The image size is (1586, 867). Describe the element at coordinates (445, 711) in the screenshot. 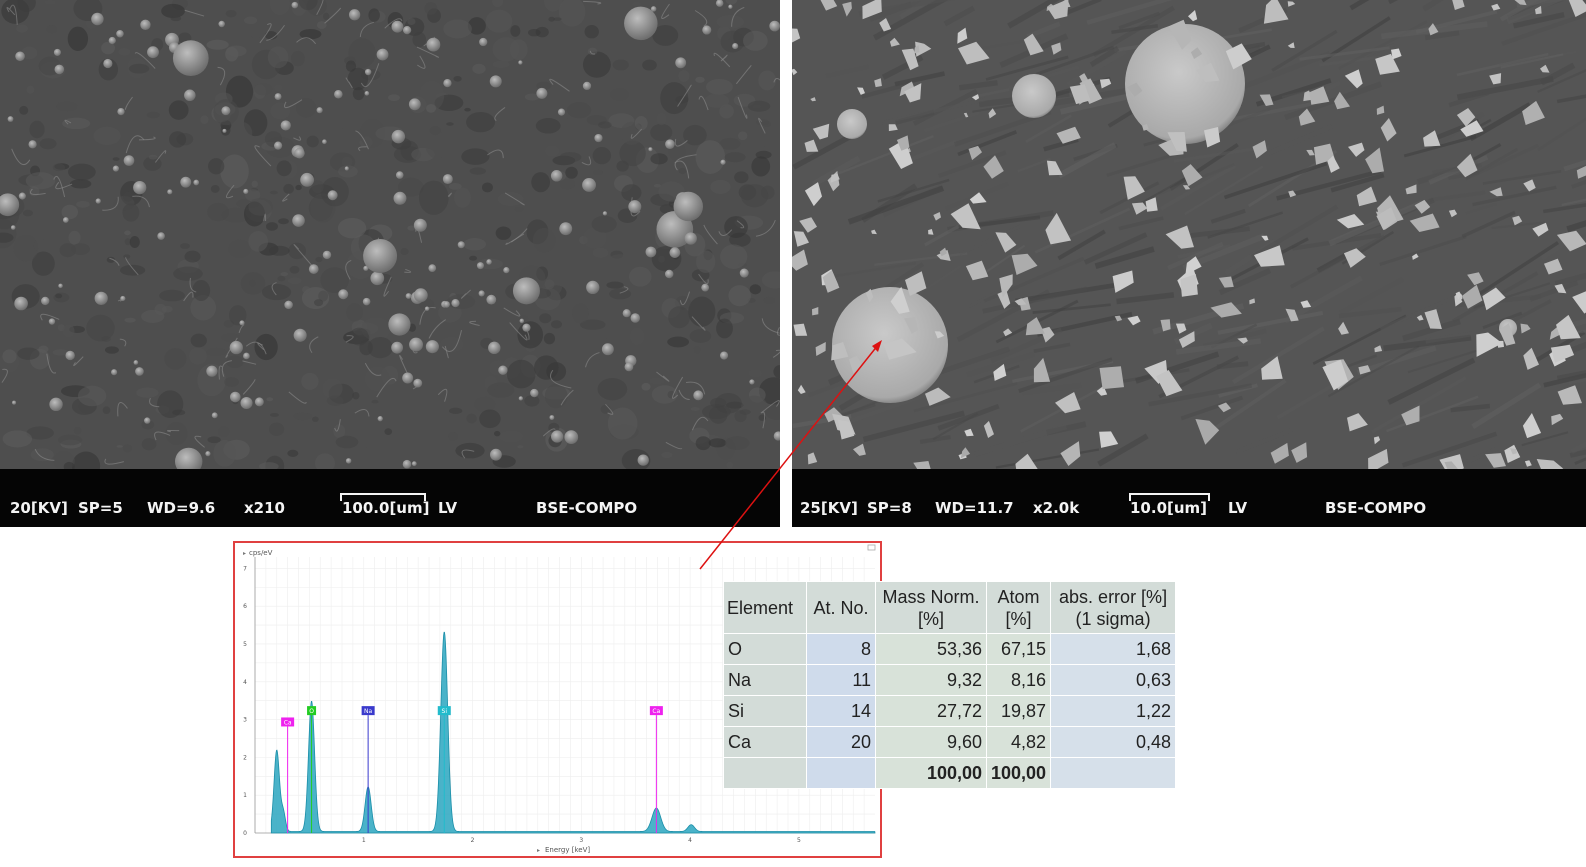

I see `svg-text: Si` at that location.